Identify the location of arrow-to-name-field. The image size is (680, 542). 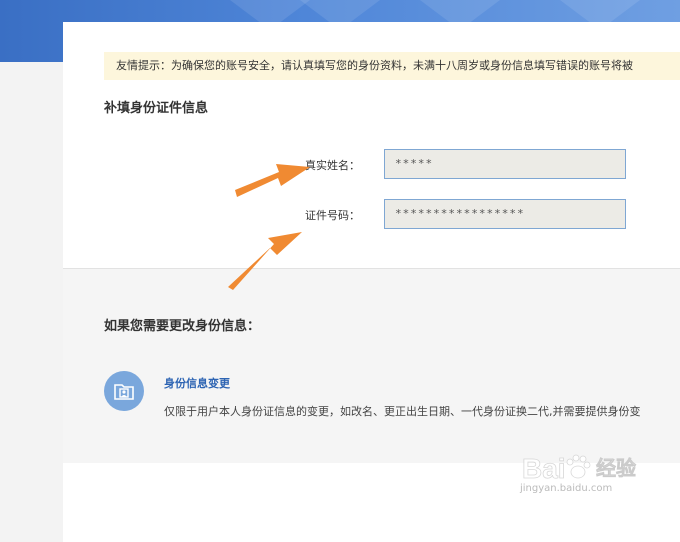
(272, 180).